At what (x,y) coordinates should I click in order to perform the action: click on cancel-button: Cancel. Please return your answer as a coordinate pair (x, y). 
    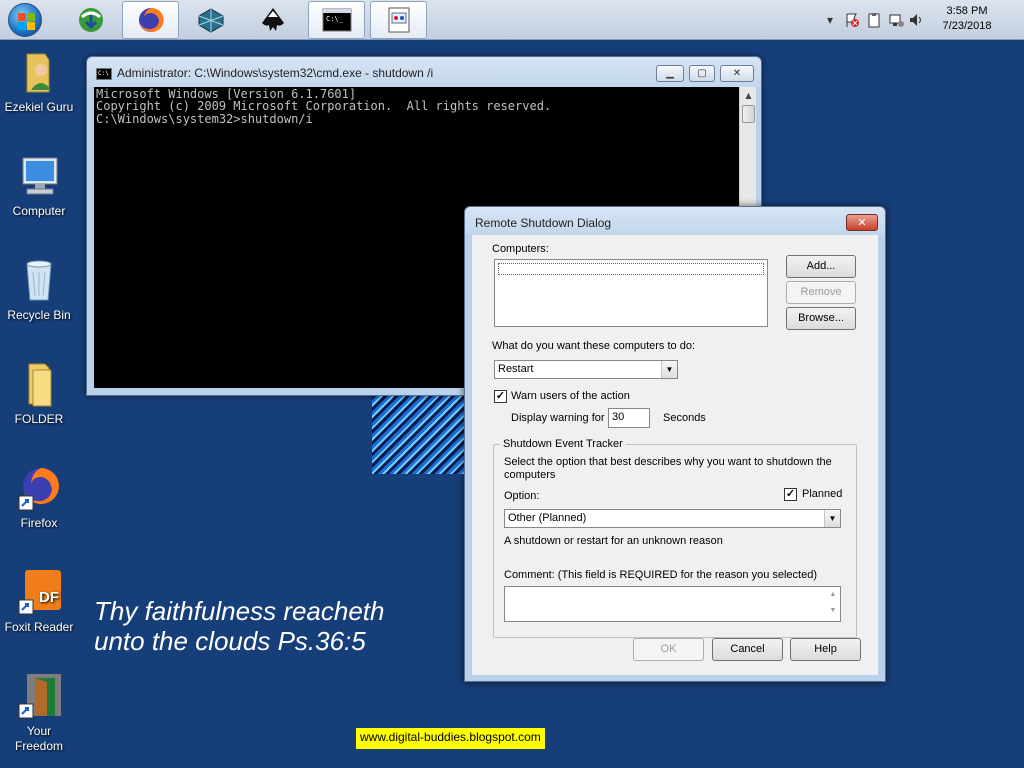
    Looking at the image, I should click on (747, 649).